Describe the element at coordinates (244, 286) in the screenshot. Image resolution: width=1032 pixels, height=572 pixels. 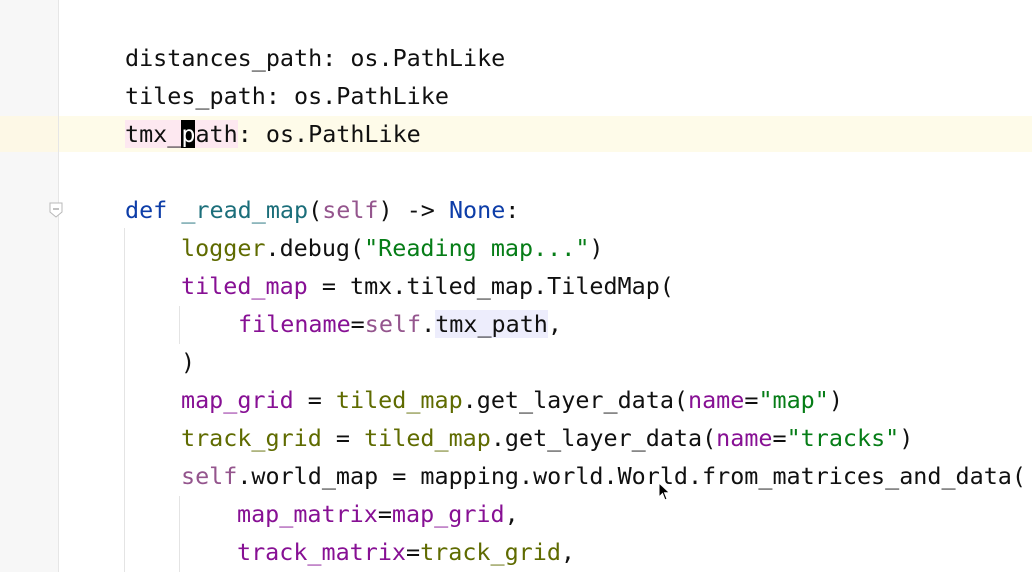
I see `local-variable: tiled_map` at that location.